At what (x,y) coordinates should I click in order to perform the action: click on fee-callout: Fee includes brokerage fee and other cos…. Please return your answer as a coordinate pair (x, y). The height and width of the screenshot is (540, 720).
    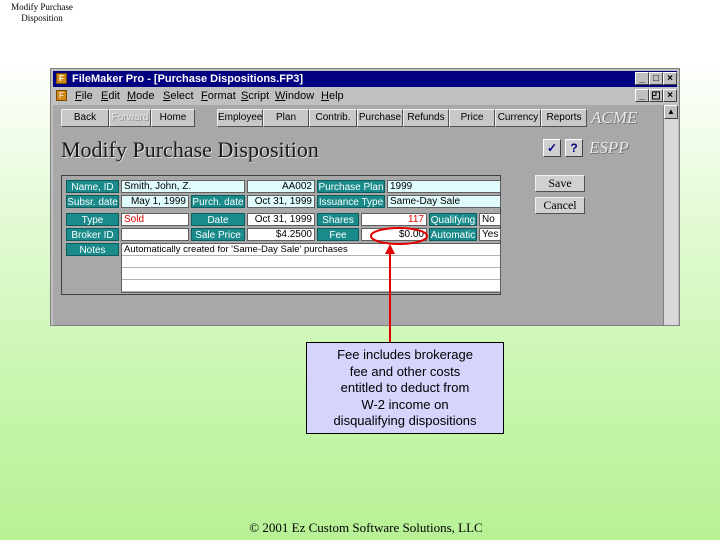
    Looking at the image, I should click on (405, 388).